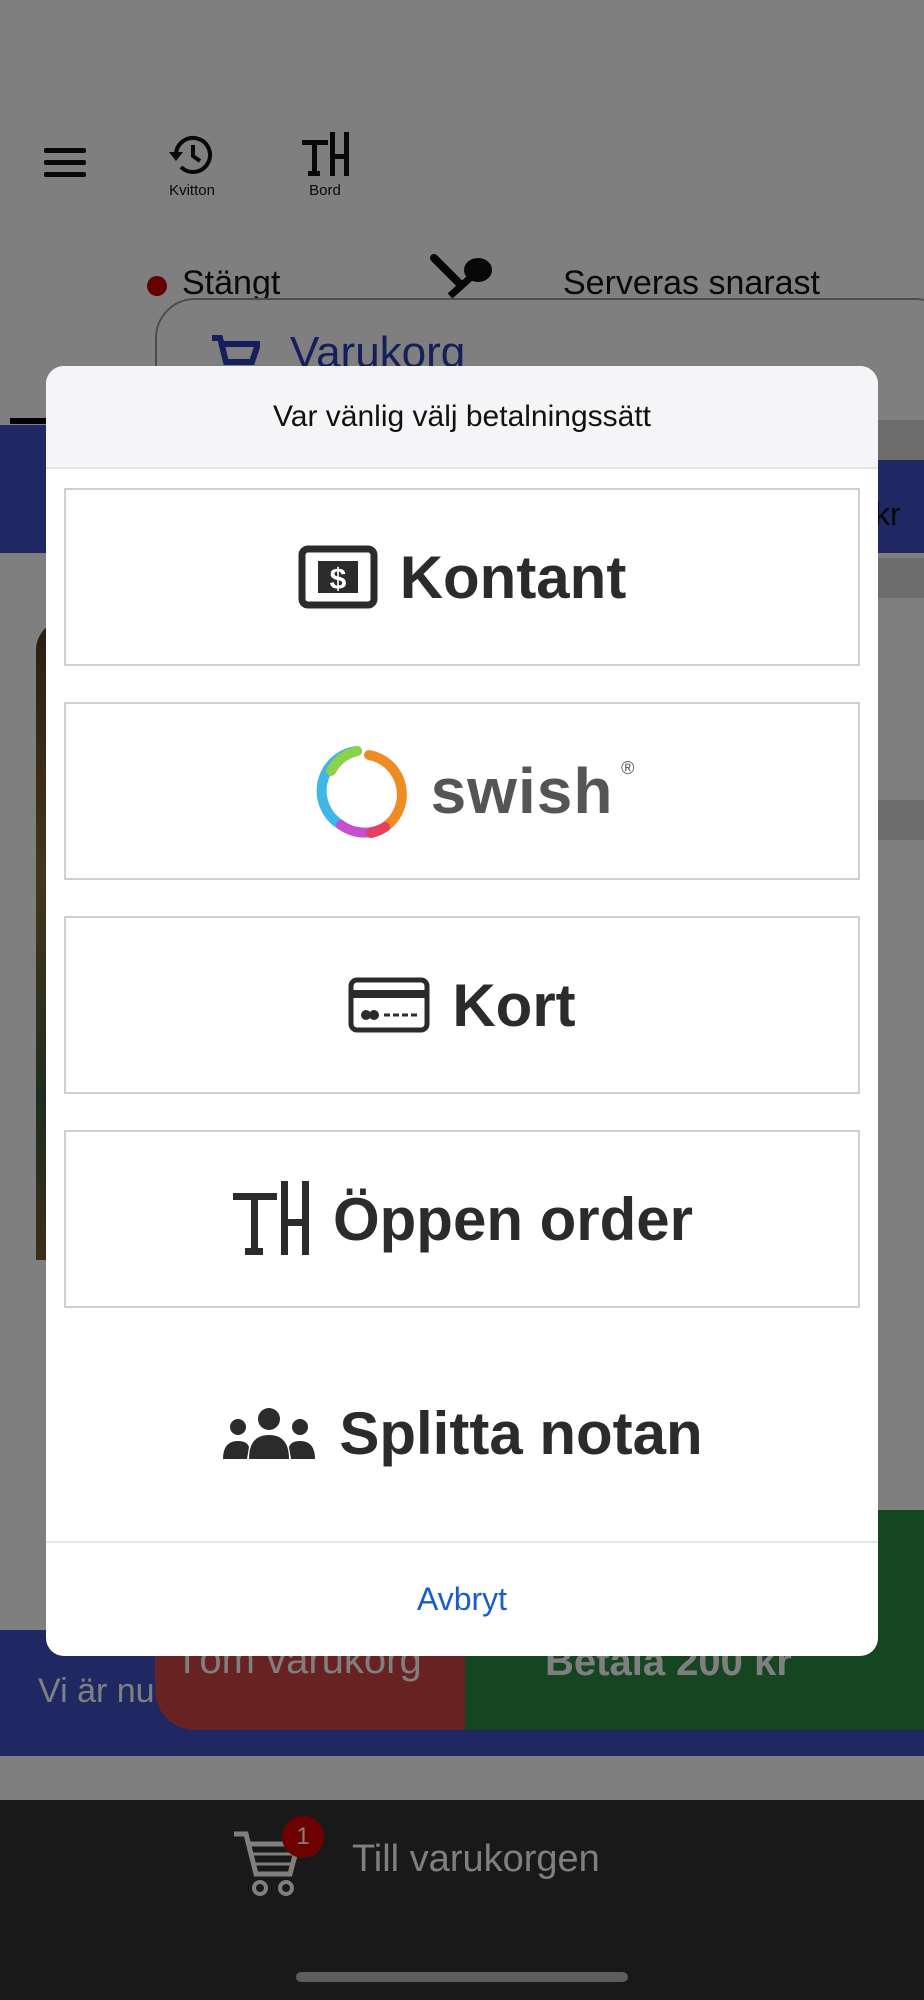 The image size is (924, 2000). I want to click on cash-icon: $, so click(338, 577).